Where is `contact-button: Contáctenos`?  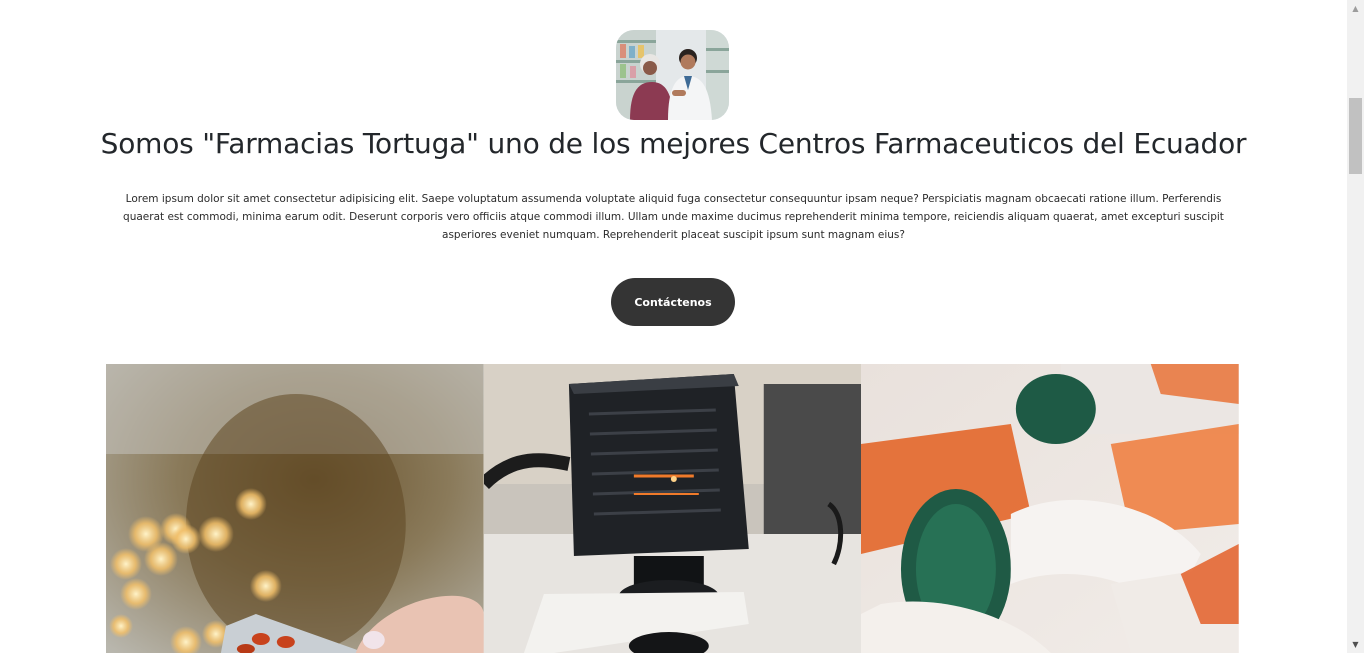
contact-button: Contáctenos is located at coordinates (673, 302).